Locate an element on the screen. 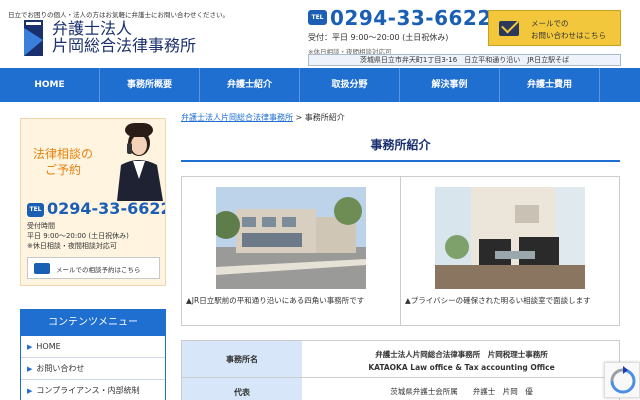 This screenshot has height=400, width=640. header-hours: 受付：平日 9:00〜20:00 (土日祝休み) is located at coordinates (378, 37).